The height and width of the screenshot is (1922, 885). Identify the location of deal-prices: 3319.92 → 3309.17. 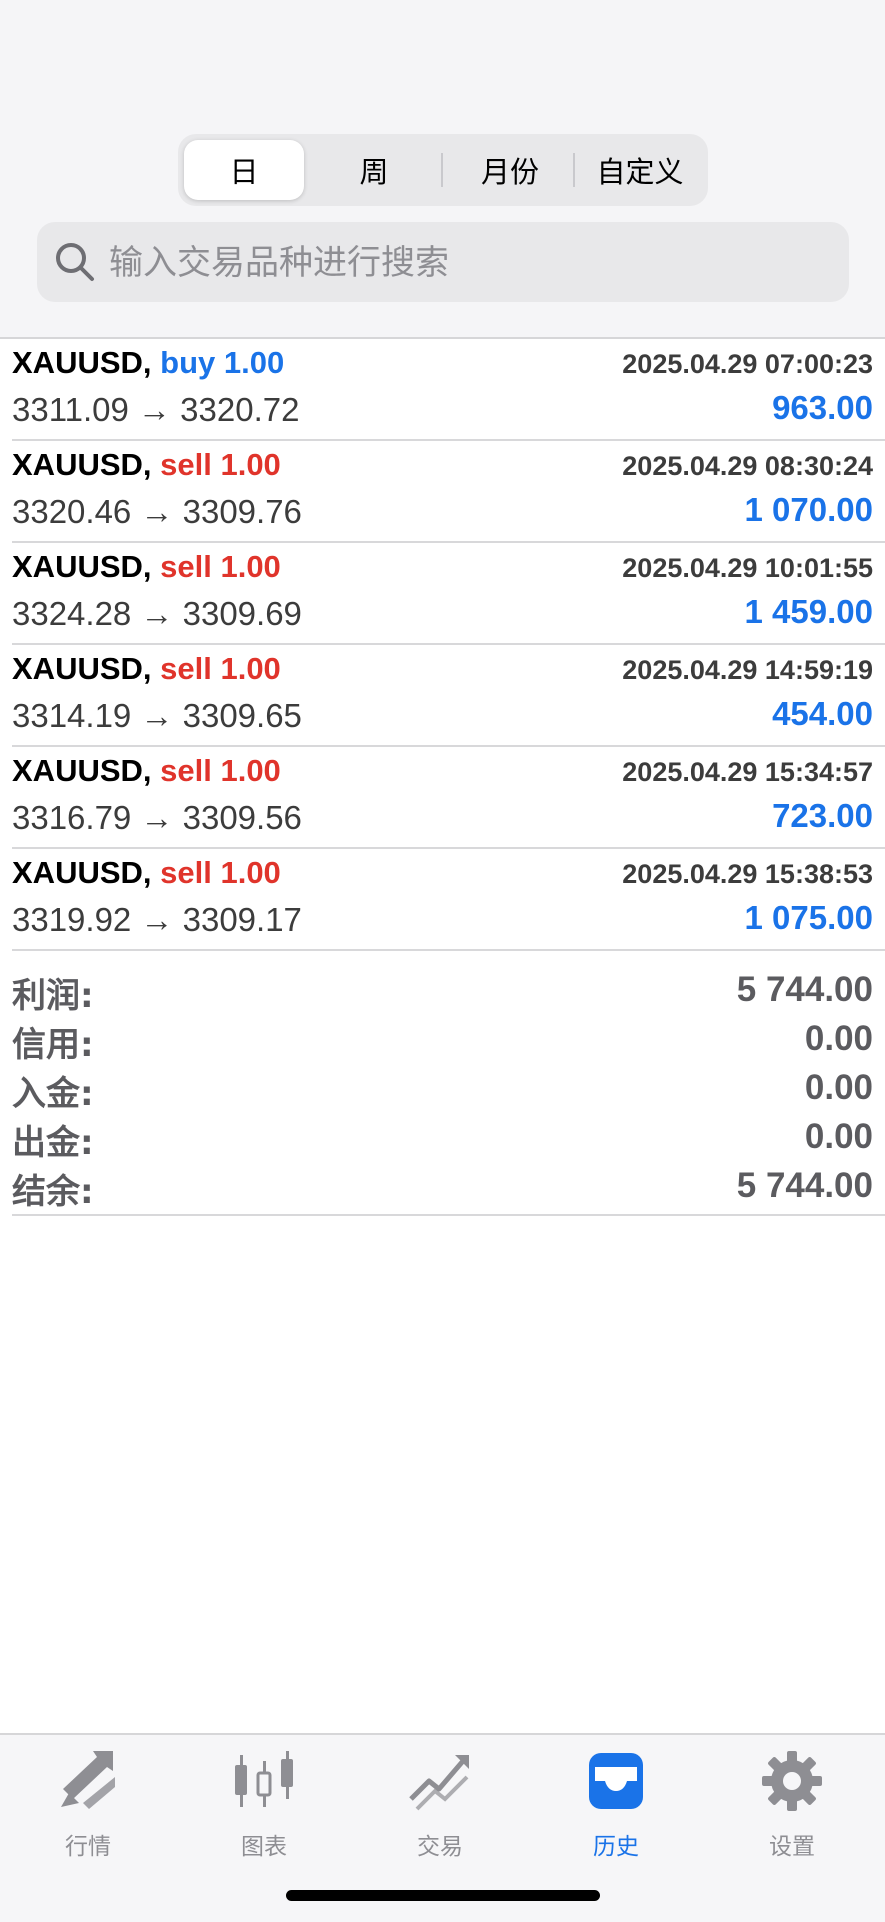
(157, 919).